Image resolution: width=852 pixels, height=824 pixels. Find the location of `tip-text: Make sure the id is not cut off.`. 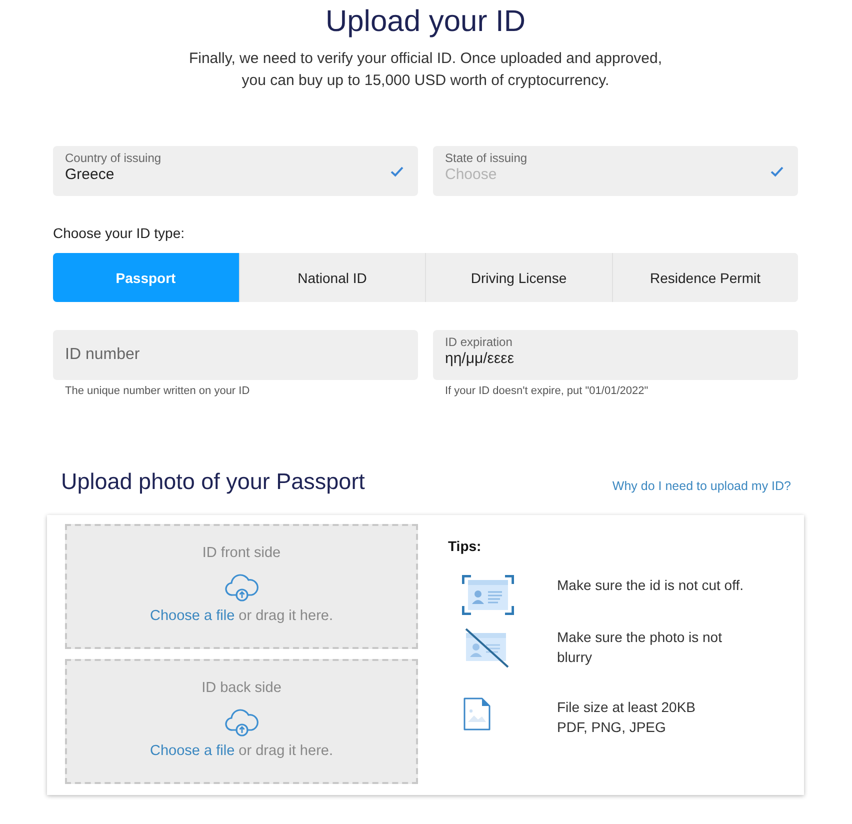

tip-text: Make sure the id is not cut off. is located at coordinates (650, 585).